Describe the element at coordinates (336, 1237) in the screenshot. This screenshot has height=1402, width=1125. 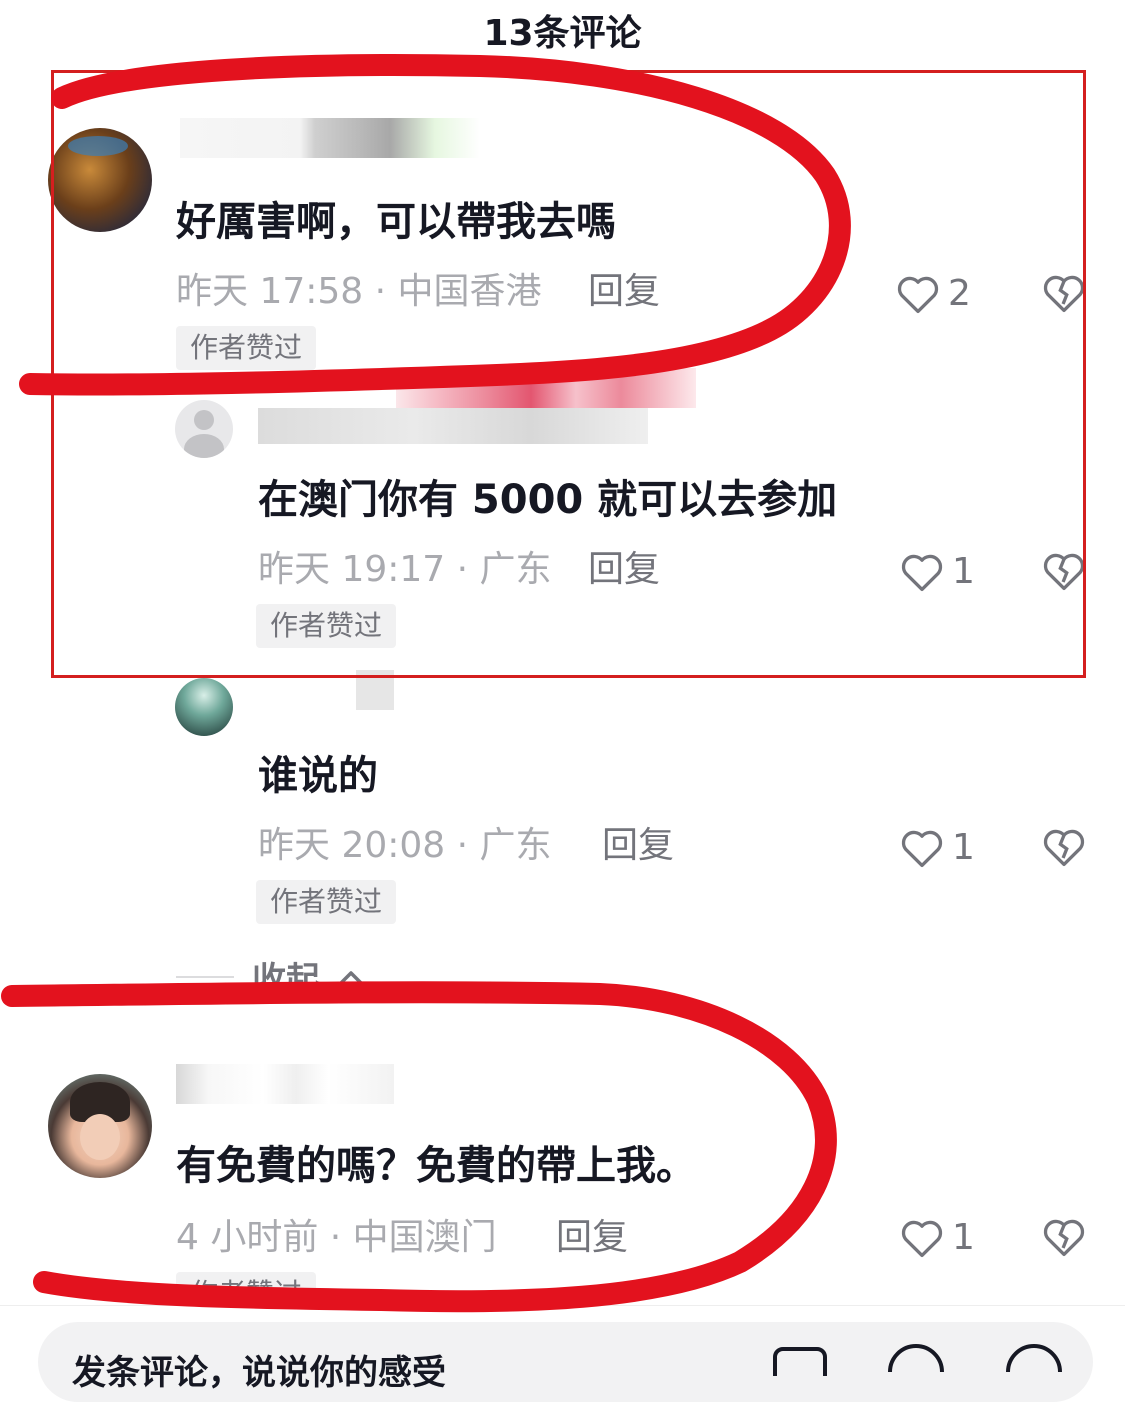
I see `comment-meta: 4 小时前 · 中国澳门` at that location.